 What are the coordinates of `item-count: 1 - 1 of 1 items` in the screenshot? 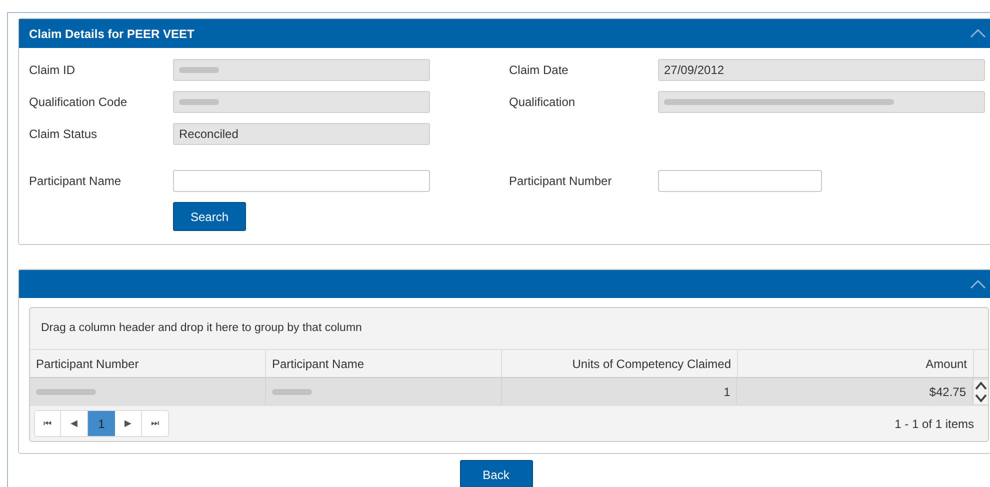 It's located at (934, 424).